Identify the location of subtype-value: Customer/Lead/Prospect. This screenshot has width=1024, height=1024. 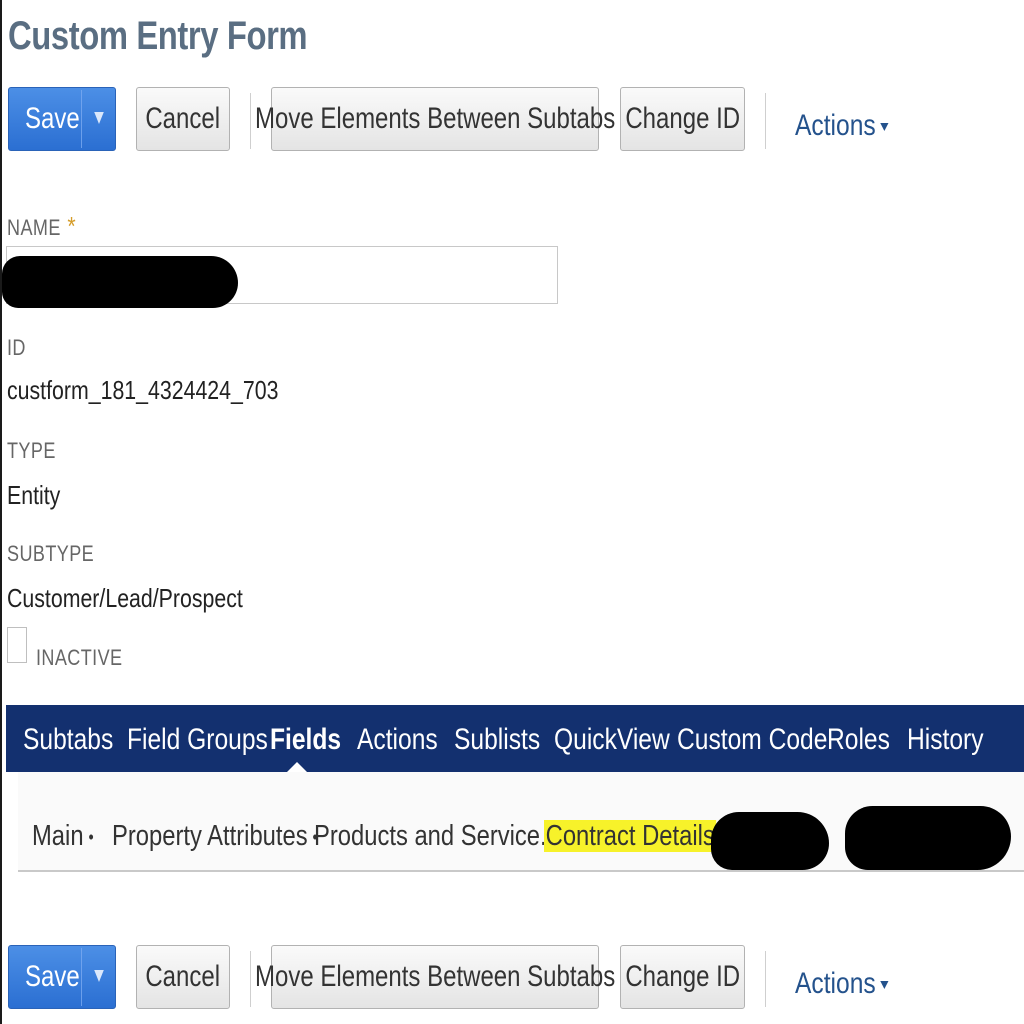
(125, 598).